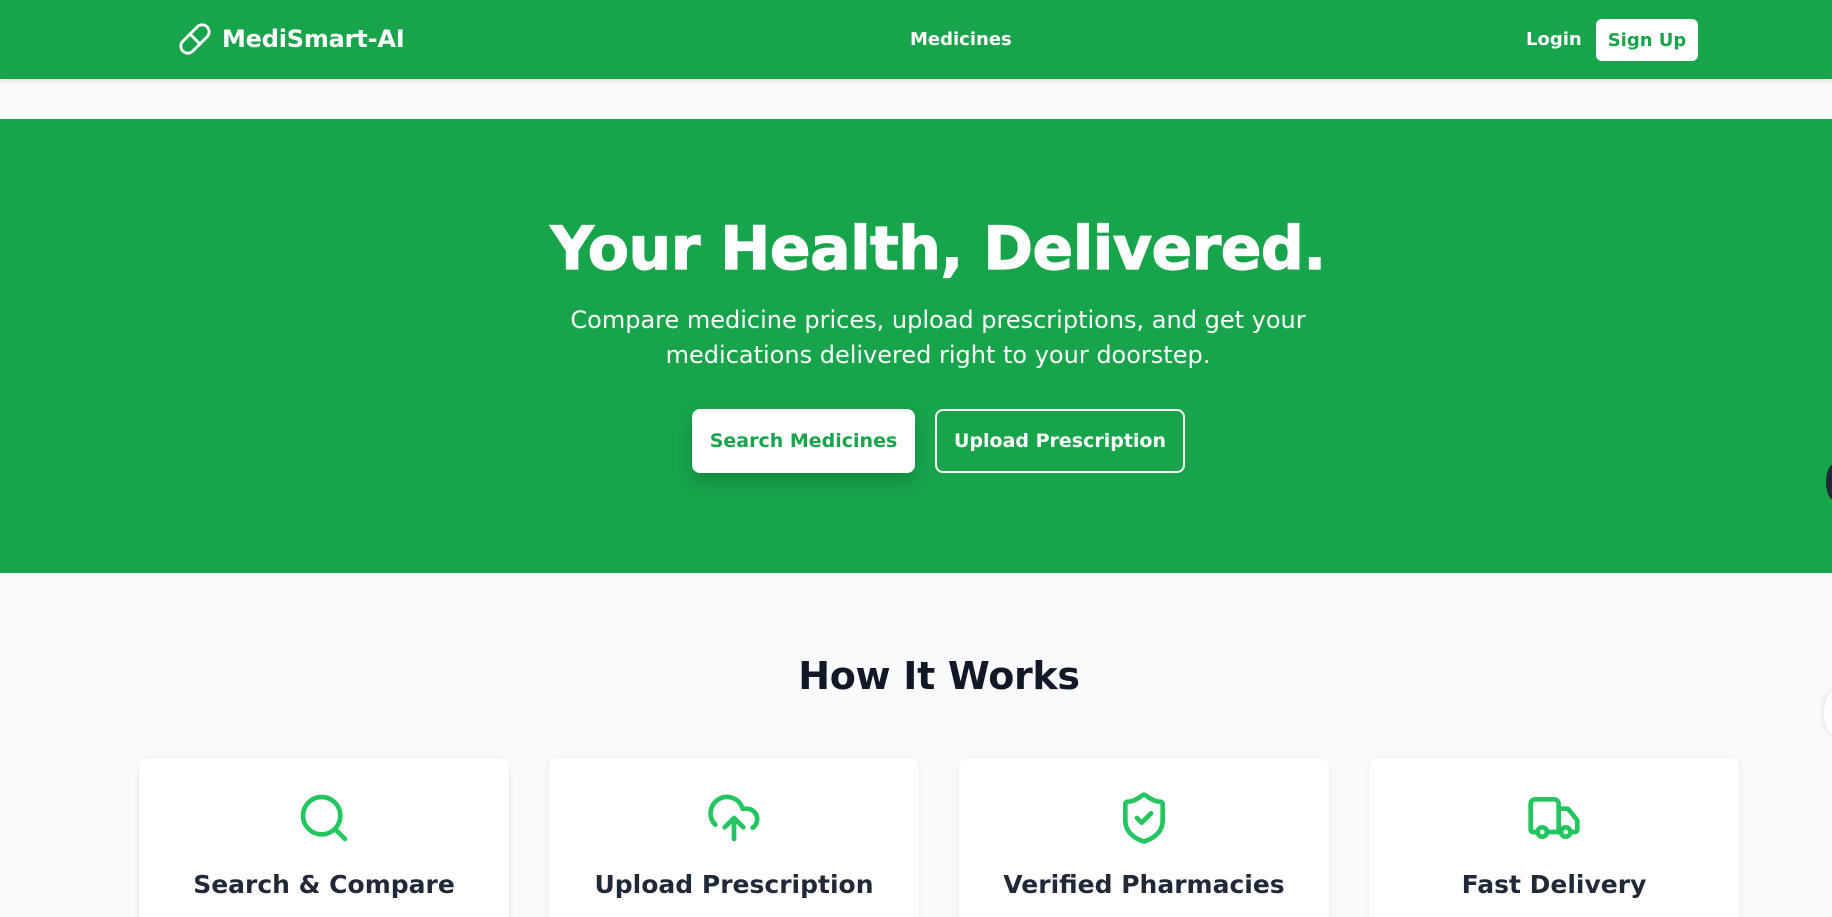 This screenshot has height=917, width=1832. I want to click on navbar: MediSmart-AI Medicines Login Sign Up, so click(916, 39).